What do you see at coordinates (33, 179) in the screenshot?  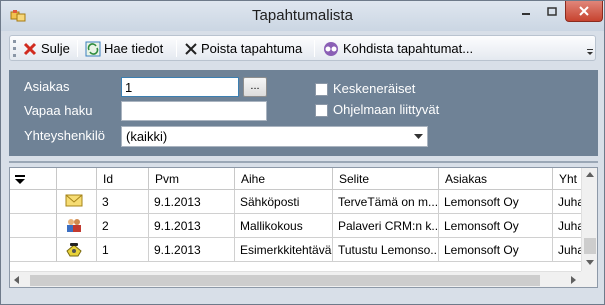 I see `column-chooser` at bounding box center [33, 179].